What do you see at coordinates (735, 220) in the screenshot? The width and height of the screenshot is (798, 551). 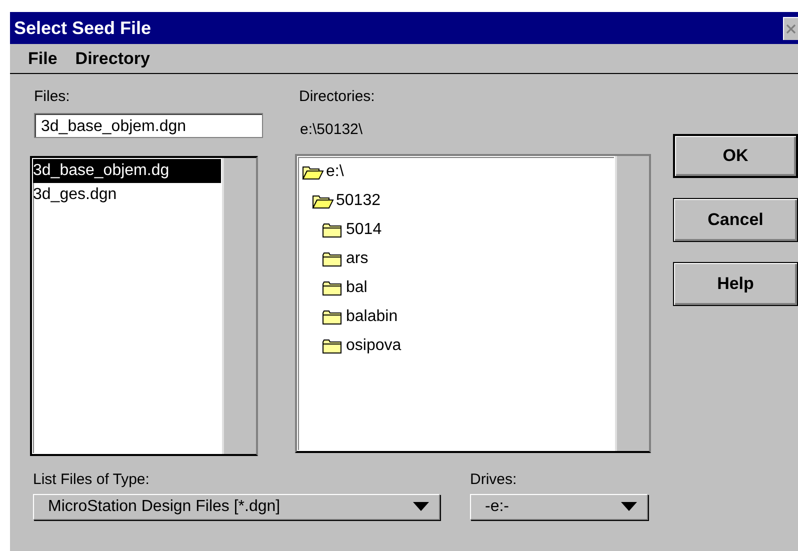 I see `dialog-button: Cancel` at bounding box center [735, 220].